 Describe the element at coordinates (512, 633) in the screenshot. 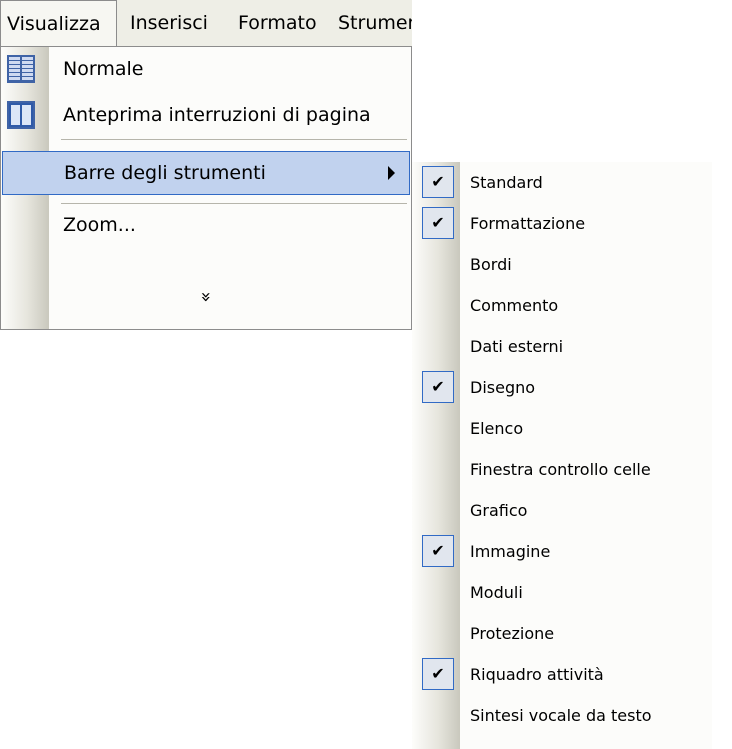

I see `toolbar-option-label: Protezione` at that location.